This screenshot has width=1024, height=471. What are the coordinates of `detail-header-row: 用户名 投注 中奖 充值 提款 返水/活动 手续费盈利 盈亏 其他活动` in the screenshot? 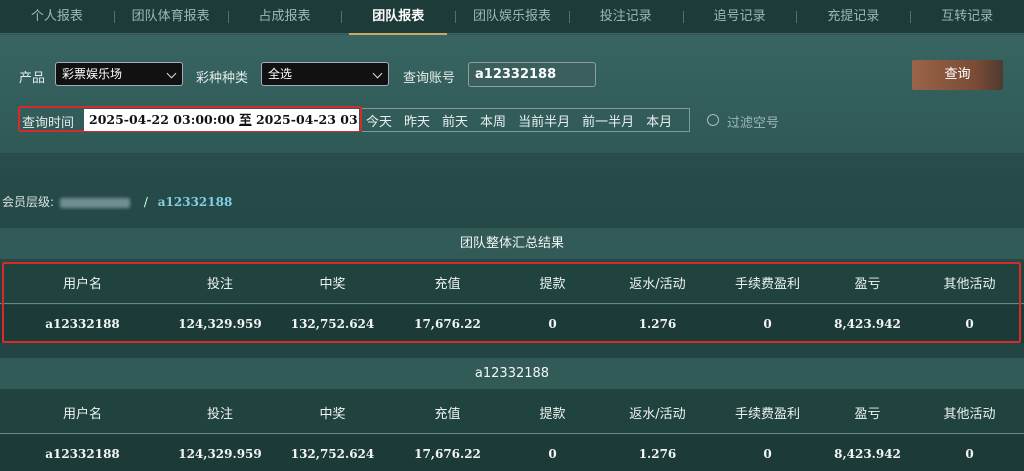 It's located at (512, 413).